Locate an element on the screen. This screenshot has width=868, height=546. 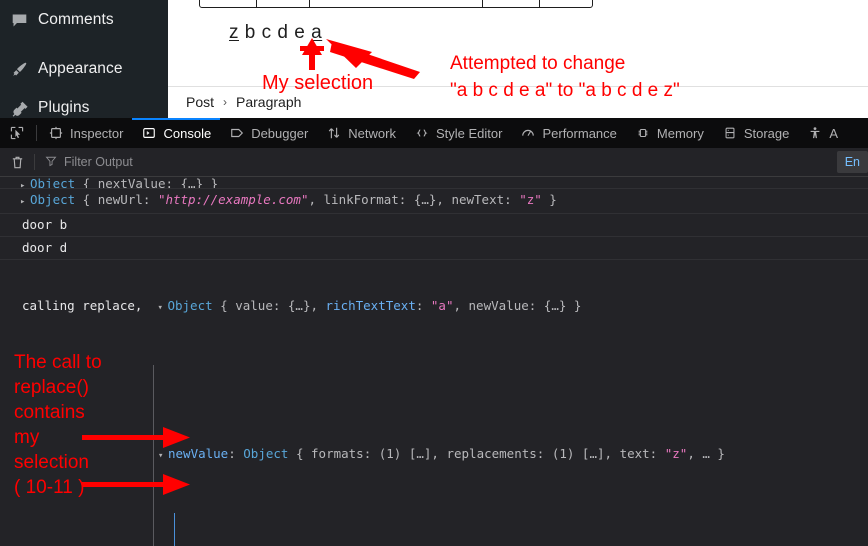
storage-icon is located at coordinates (730, 133).